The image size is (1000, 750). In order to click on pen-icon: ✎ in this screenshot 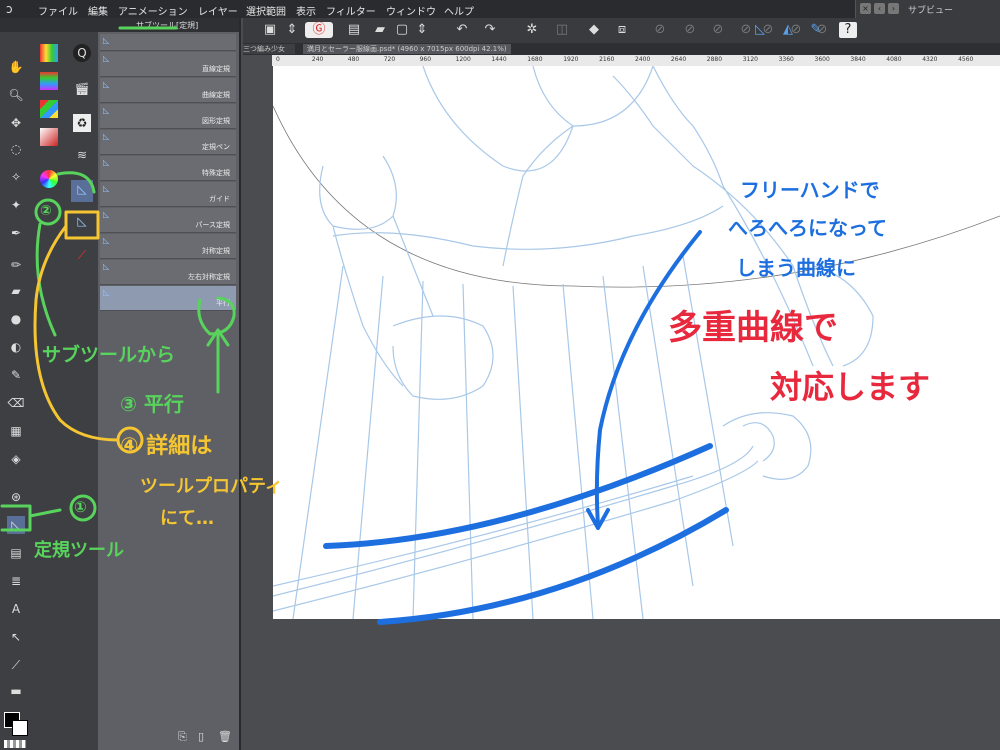, I will do `click(816, 30)`.